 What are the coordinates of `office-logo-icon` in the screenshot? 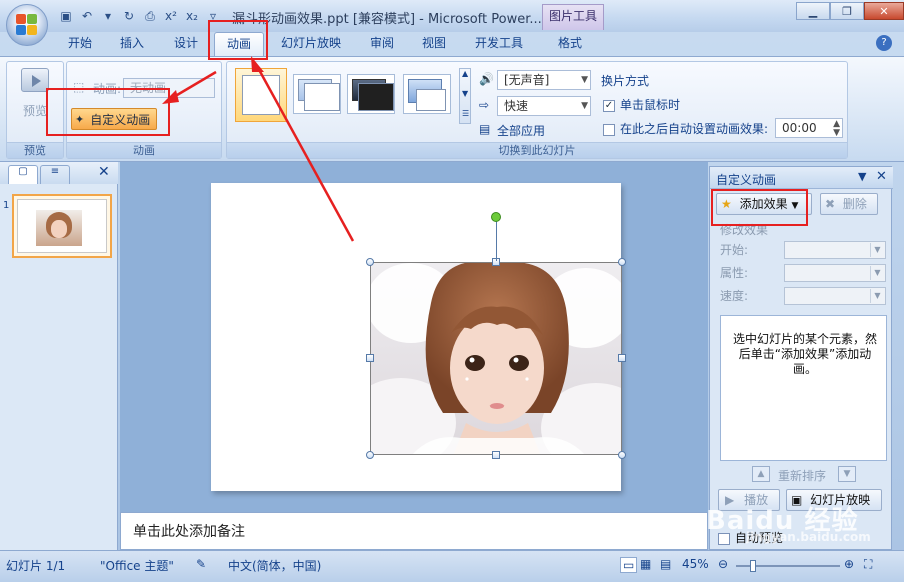 It's located at (27, 25).